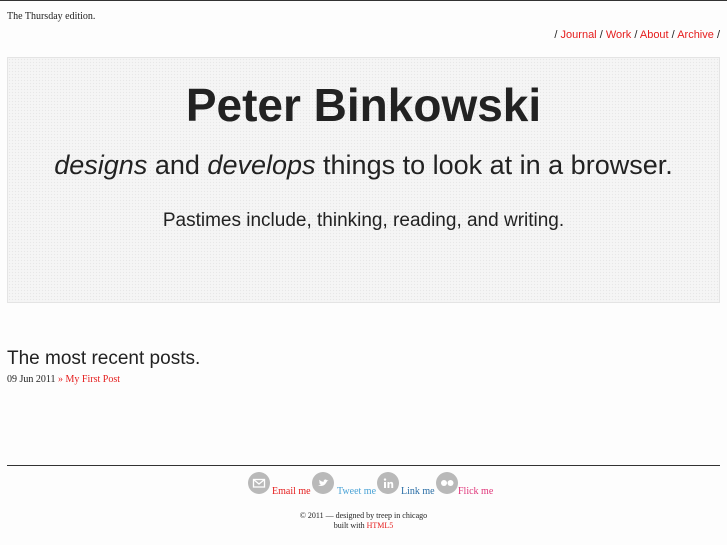 The height and width of the screenshot is (545, 727). What do you see at coordinates (695, 35) in the screenshot?
I see `nav-archive: Archive` at bounding box center [695, 35].